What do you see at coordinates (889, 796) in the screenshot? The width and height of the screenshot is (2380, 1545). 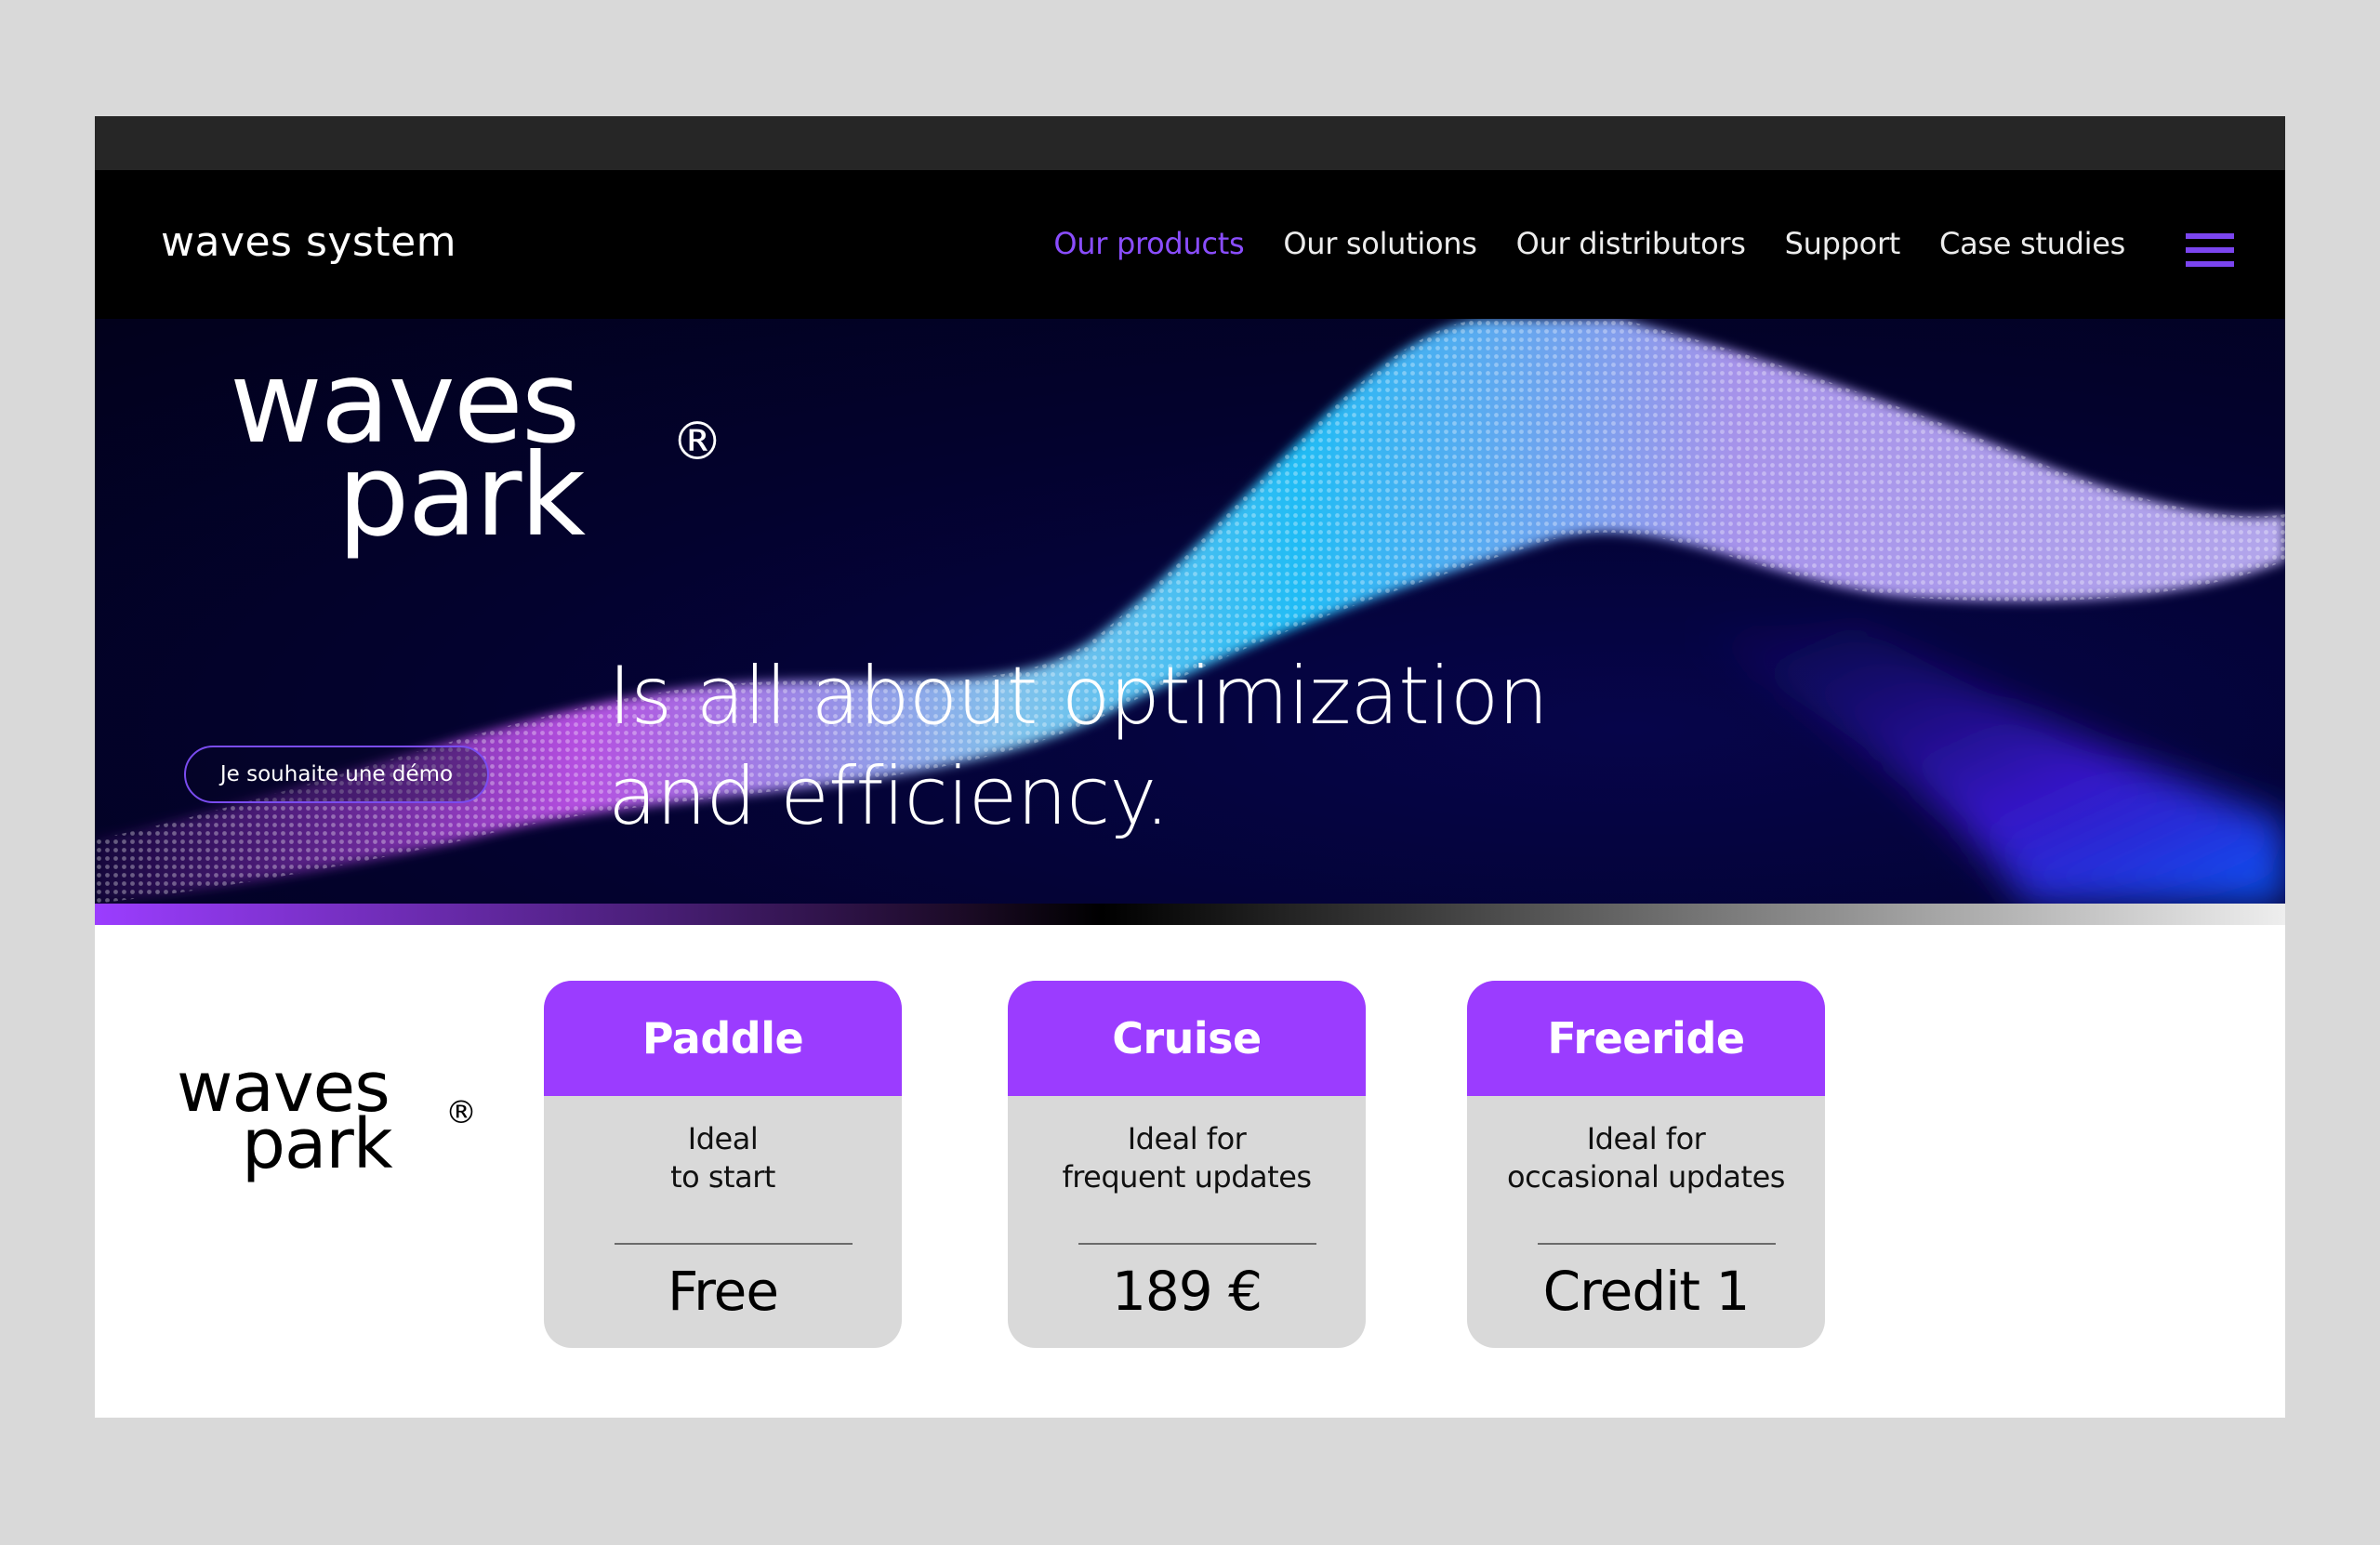 I see `tagline-line2: and efficiency.` at bounding box center [889, 796].